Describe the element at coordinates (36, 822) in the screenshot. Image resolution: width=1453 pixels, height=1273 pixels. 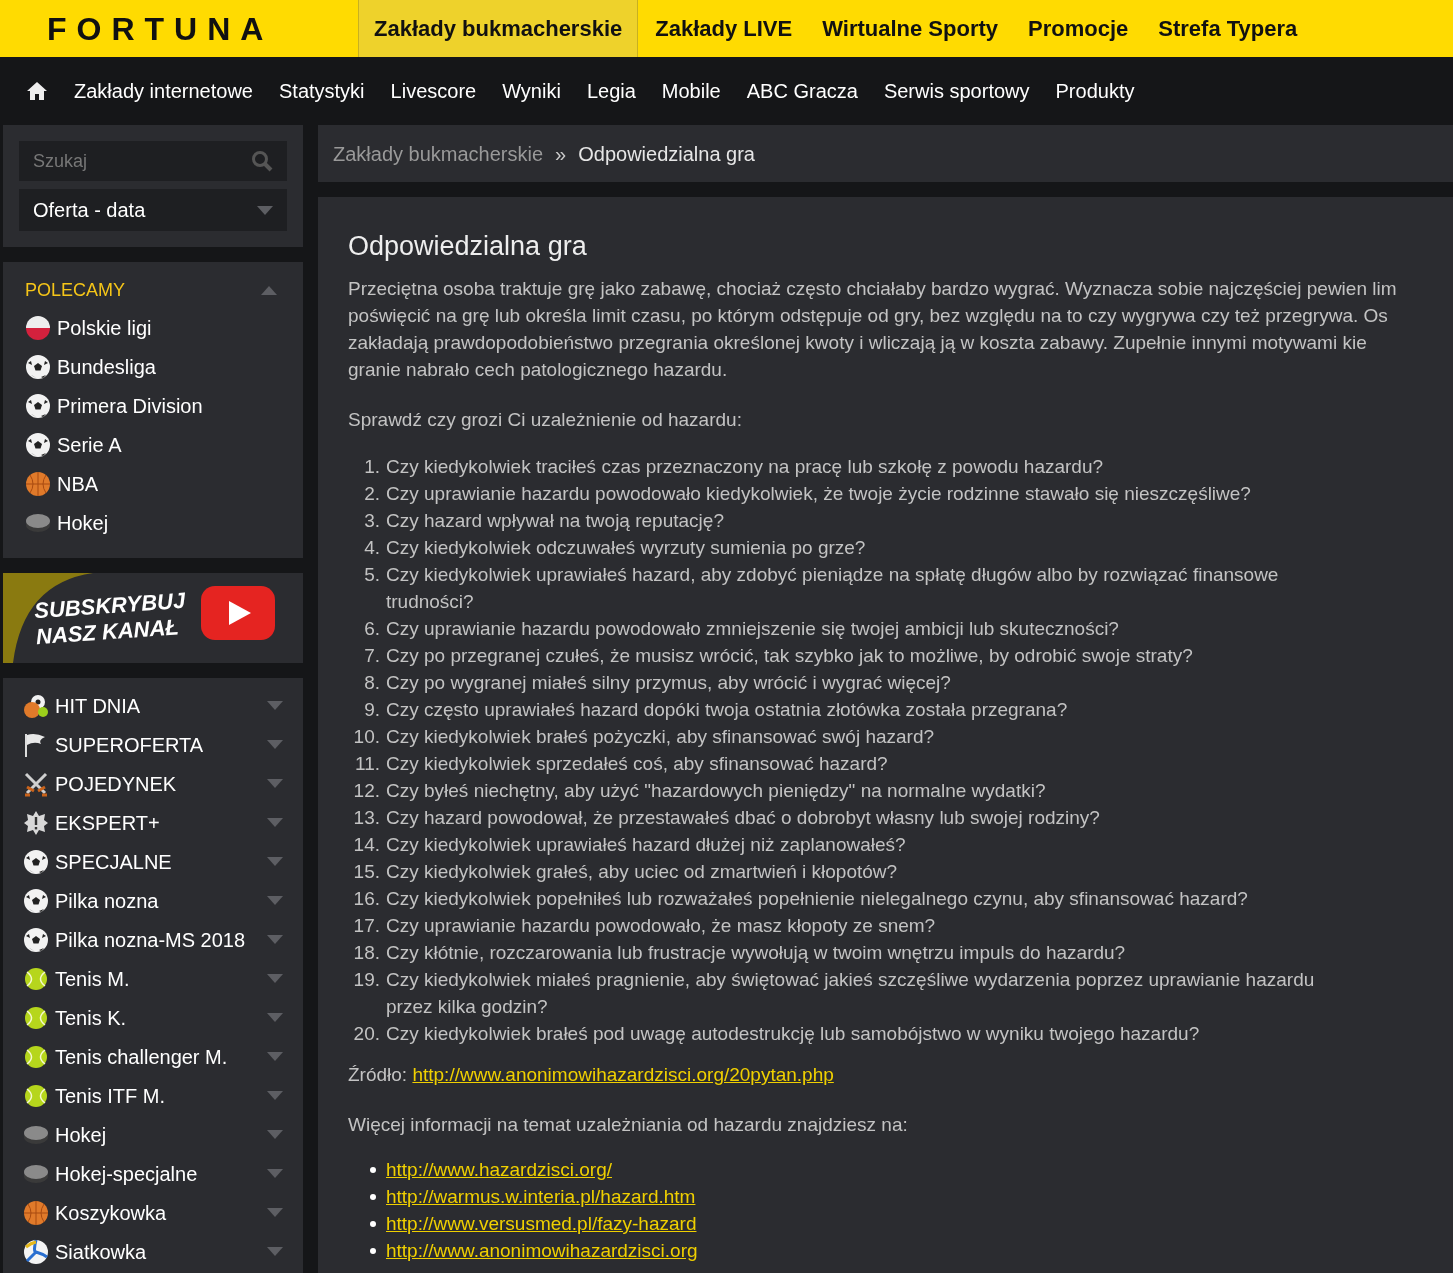
I see `alert-badge-icon` at that location.